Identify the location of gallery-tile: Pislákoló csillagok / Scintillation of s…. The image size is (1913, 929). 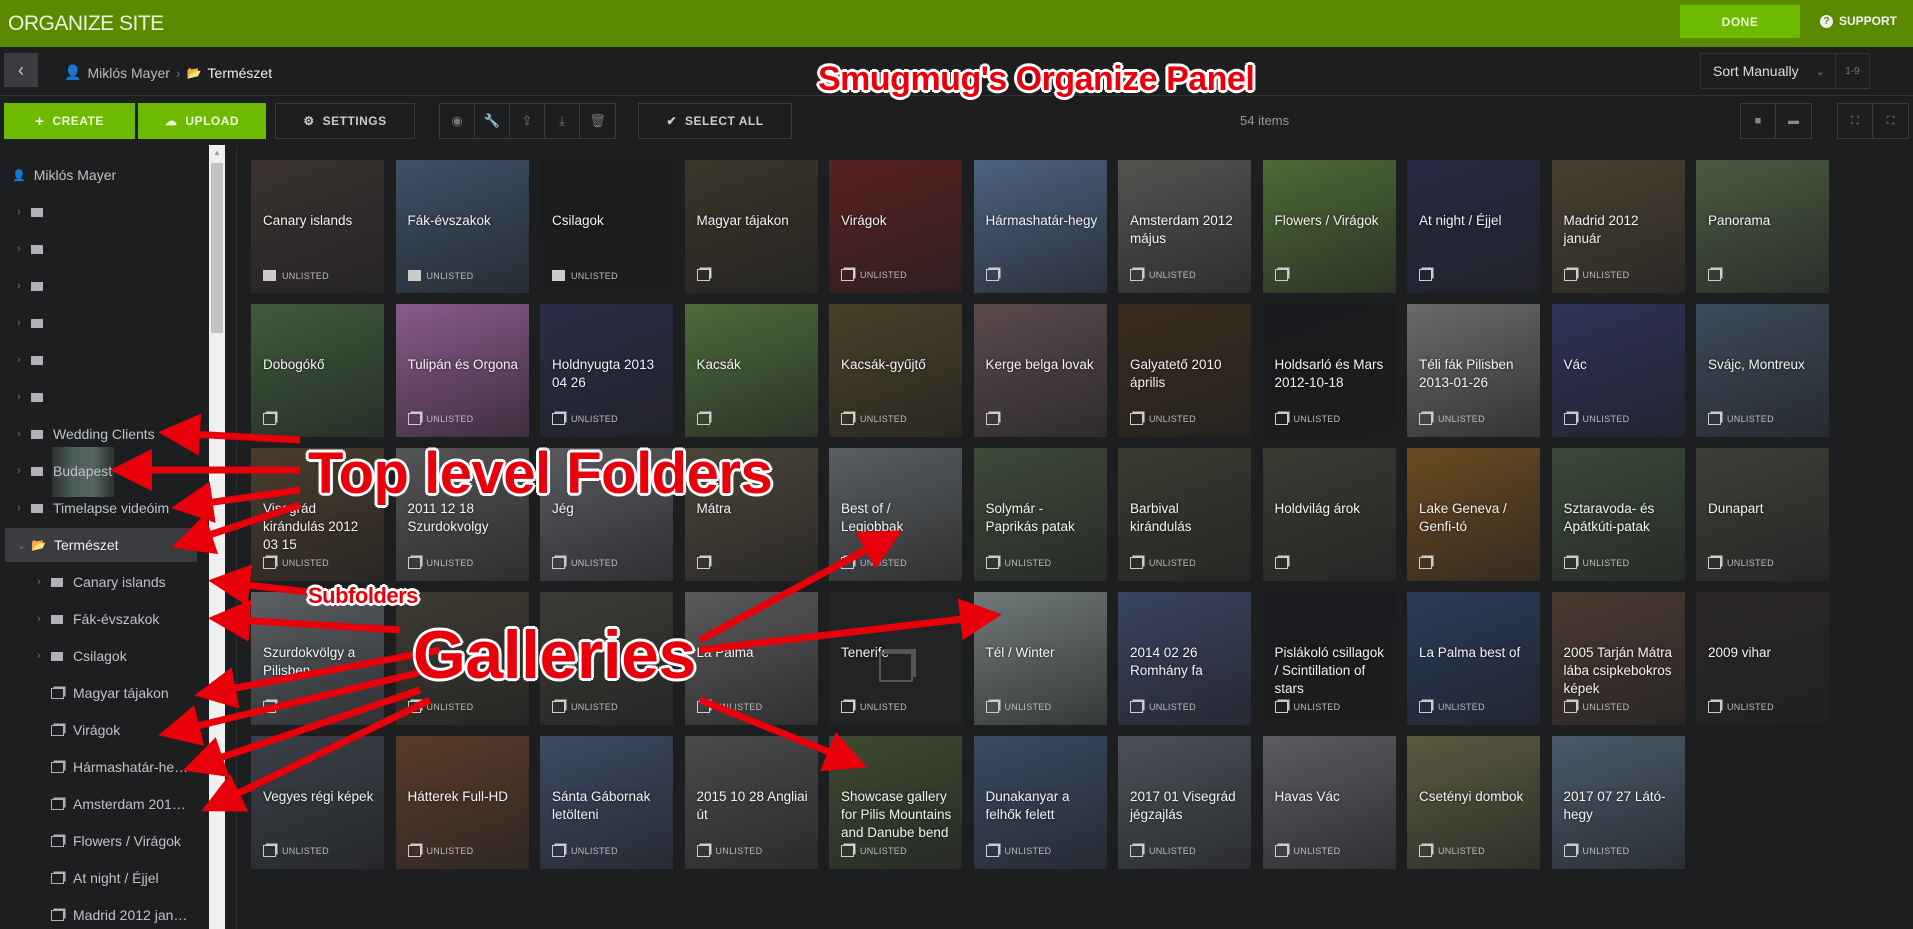
(1329, 658).